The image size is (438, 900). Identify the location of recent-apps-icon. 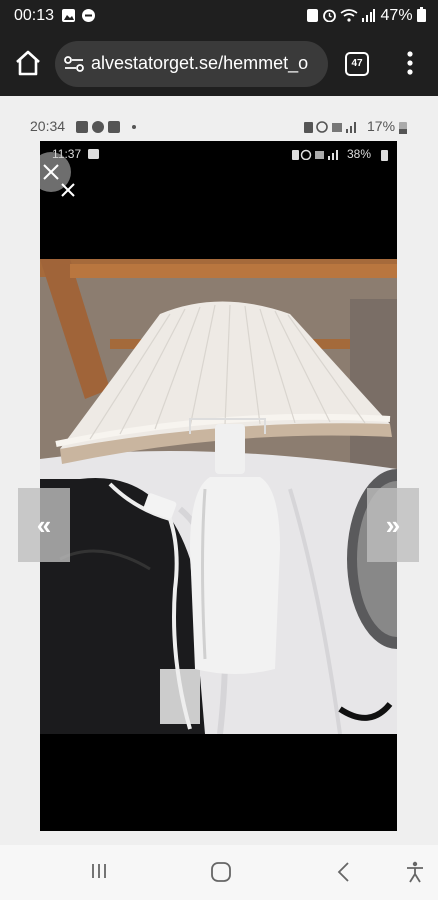
(99, 871).